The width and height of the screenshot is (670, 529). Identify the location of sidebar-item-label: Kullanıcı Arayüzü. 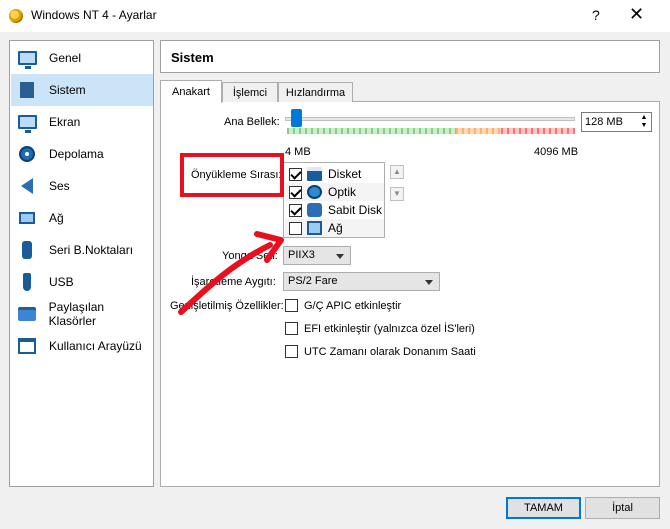
(95, 346).